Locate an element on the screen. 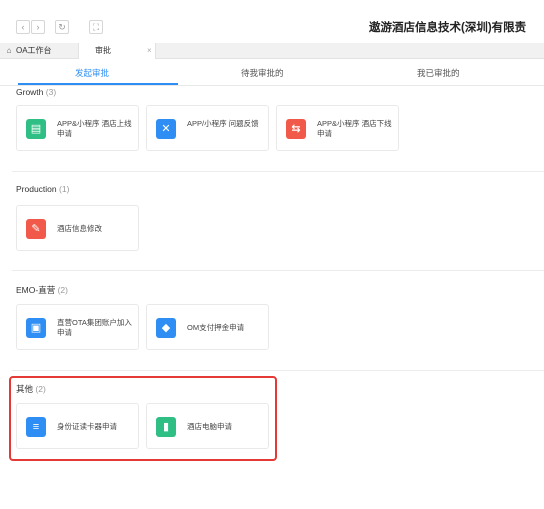 The image size is (544, 509). section-title-growth: Growth (3) is located at coordinates (36, 92).